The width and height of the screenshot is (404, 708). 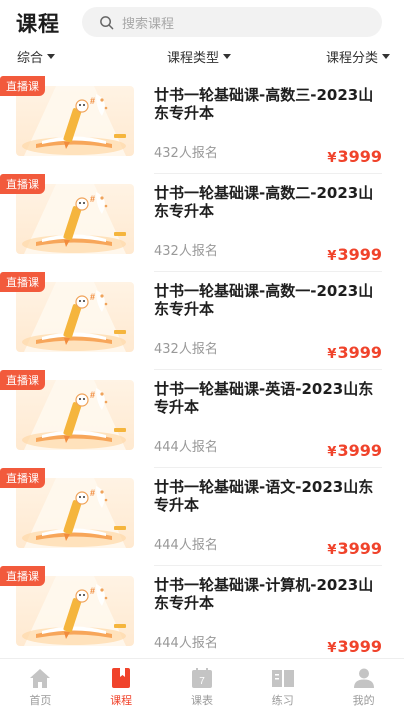 What do you see at coordinates (202, 615) in the screenshot?
I see `course-card: # 直播课 廿书一轮基础课-计算机-2023山东专升本 444人报名 ¥3999` at bounding box center [202, 615].